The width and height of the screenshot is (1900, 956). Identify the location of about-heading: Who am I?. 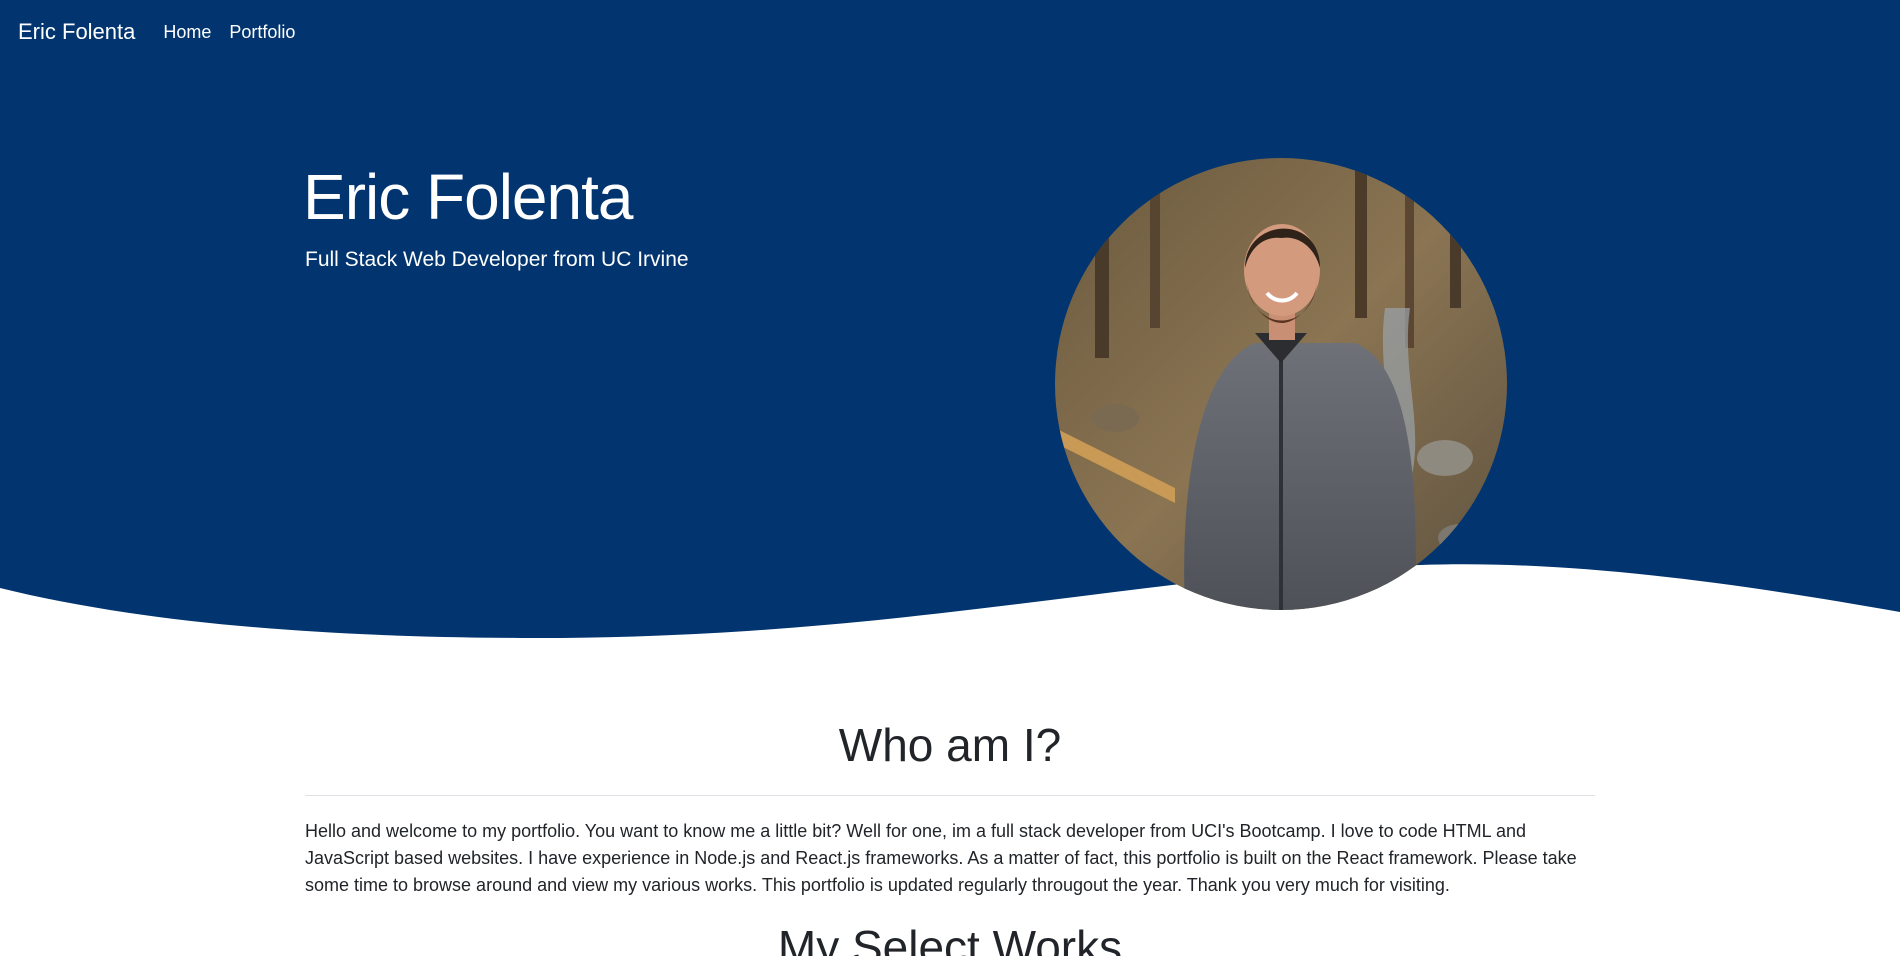
(950, 745).